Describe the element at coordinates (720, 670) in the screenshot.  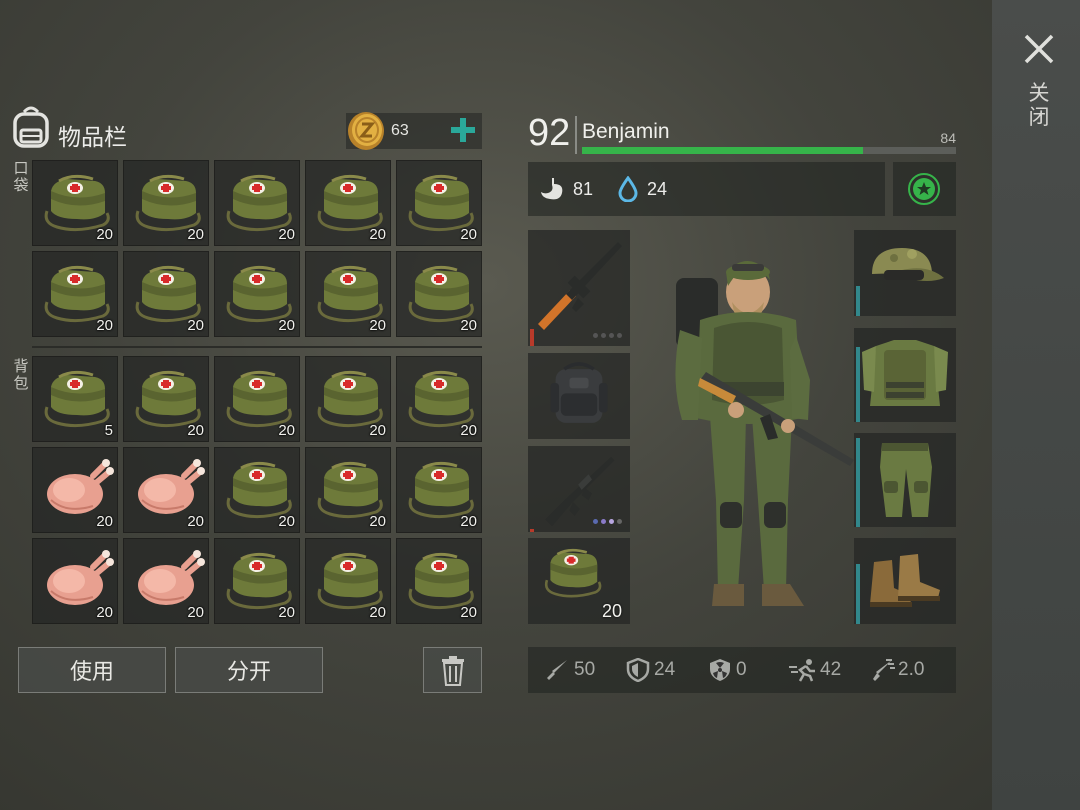
I see `radiation-shield-icon` at that location.